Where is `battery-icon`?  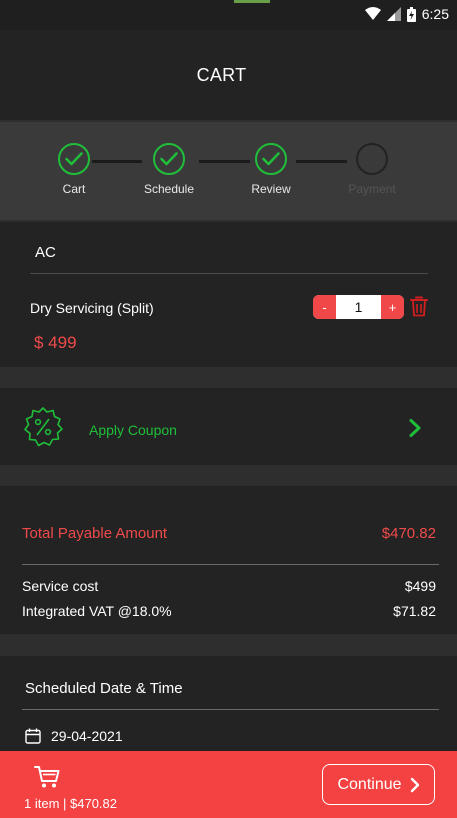 battery-icon is located at coordinates (411, 14).